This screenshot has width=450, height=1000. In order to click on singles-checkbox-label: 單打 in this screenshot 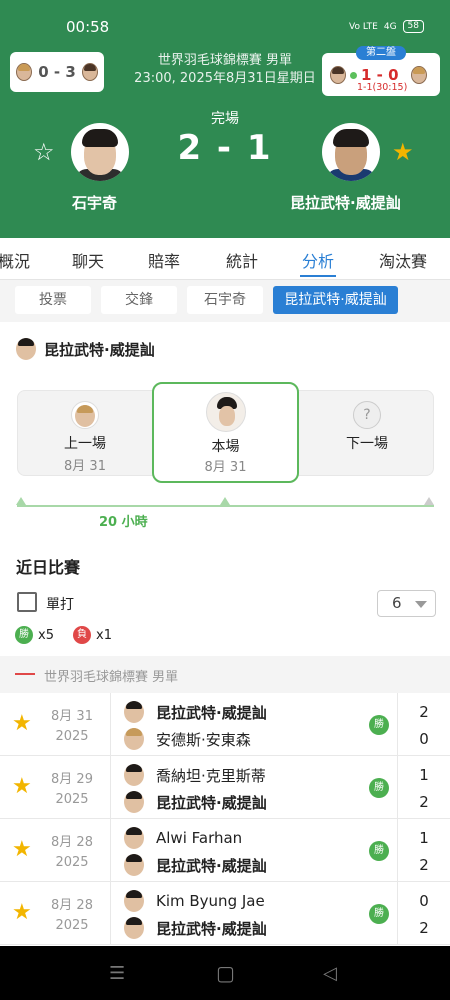, I will do `click(60, 604)`.